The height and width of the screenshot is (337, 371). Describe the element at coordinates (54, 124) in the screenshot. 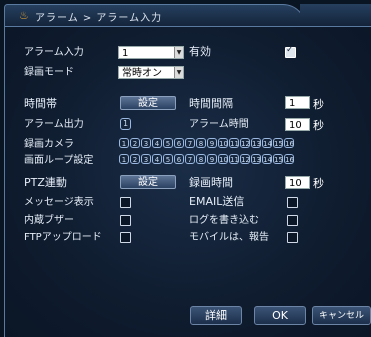

I see `alarm-output-label: アラーム出力` at that location.